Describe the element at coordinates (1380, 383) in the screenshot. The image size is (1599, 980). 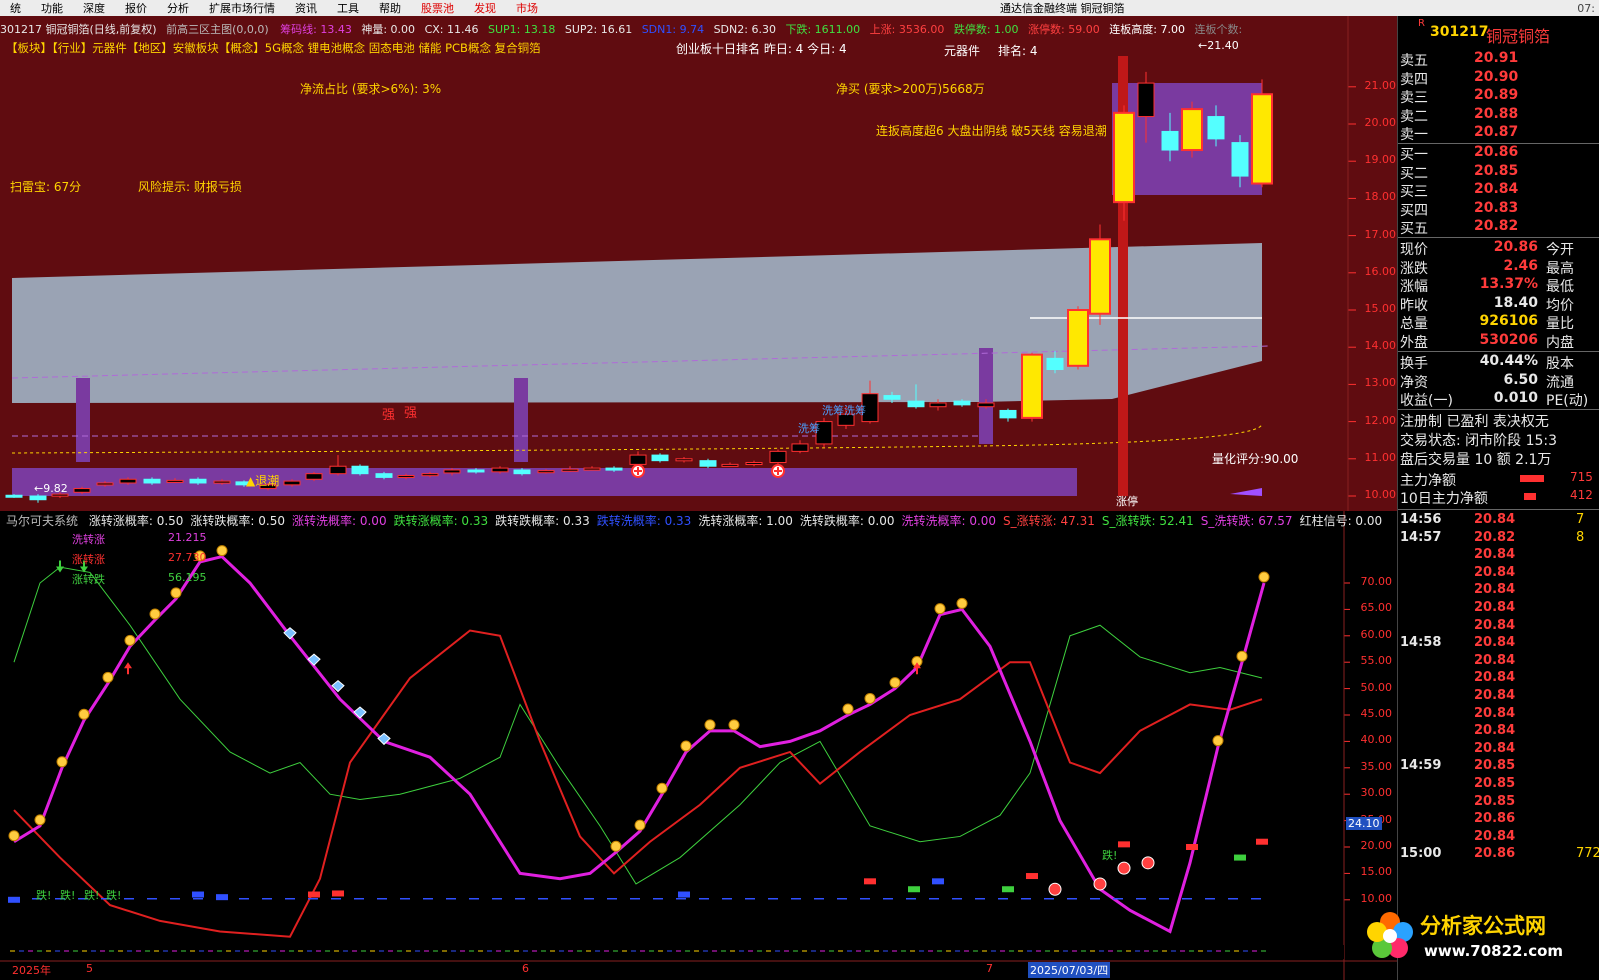
I see `price-tick: 13.00` at that location.